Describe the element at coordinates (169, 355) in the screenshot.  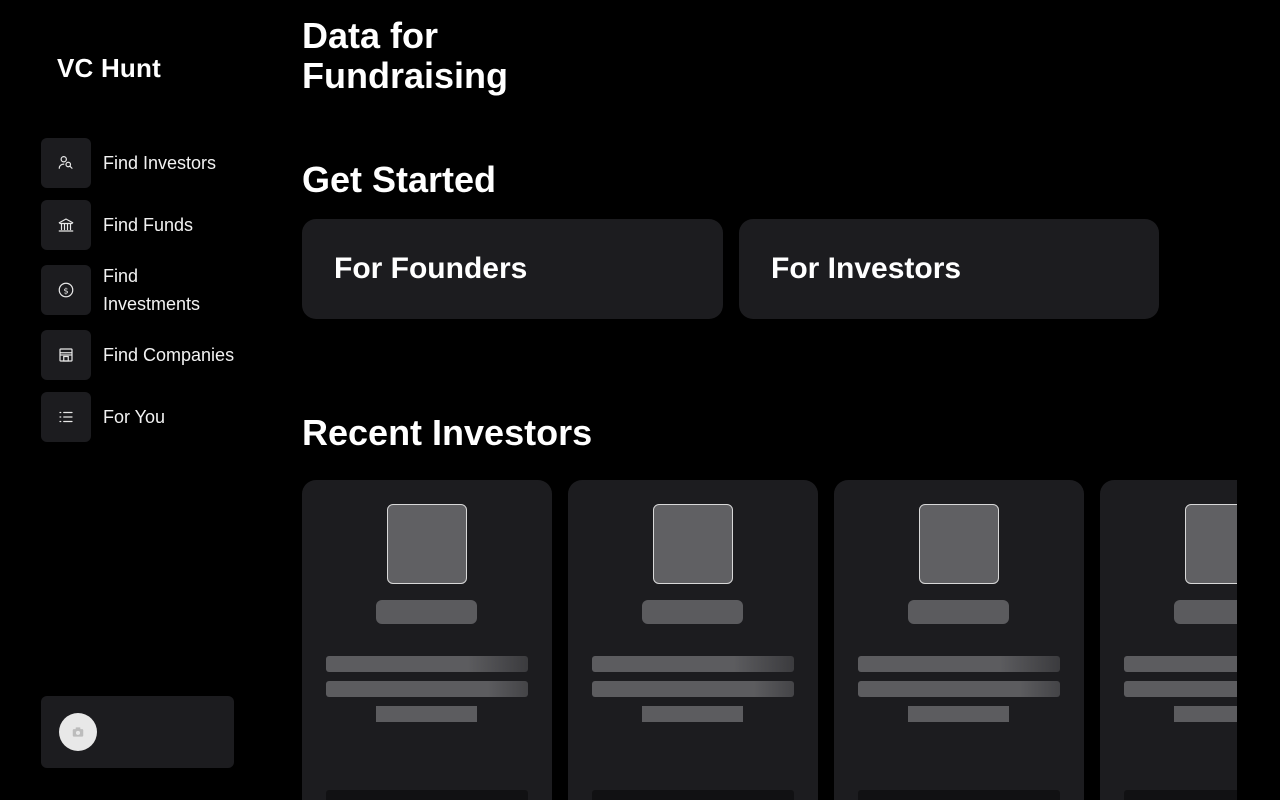
I see `sidebar-item-label: Find Companies` at that location.